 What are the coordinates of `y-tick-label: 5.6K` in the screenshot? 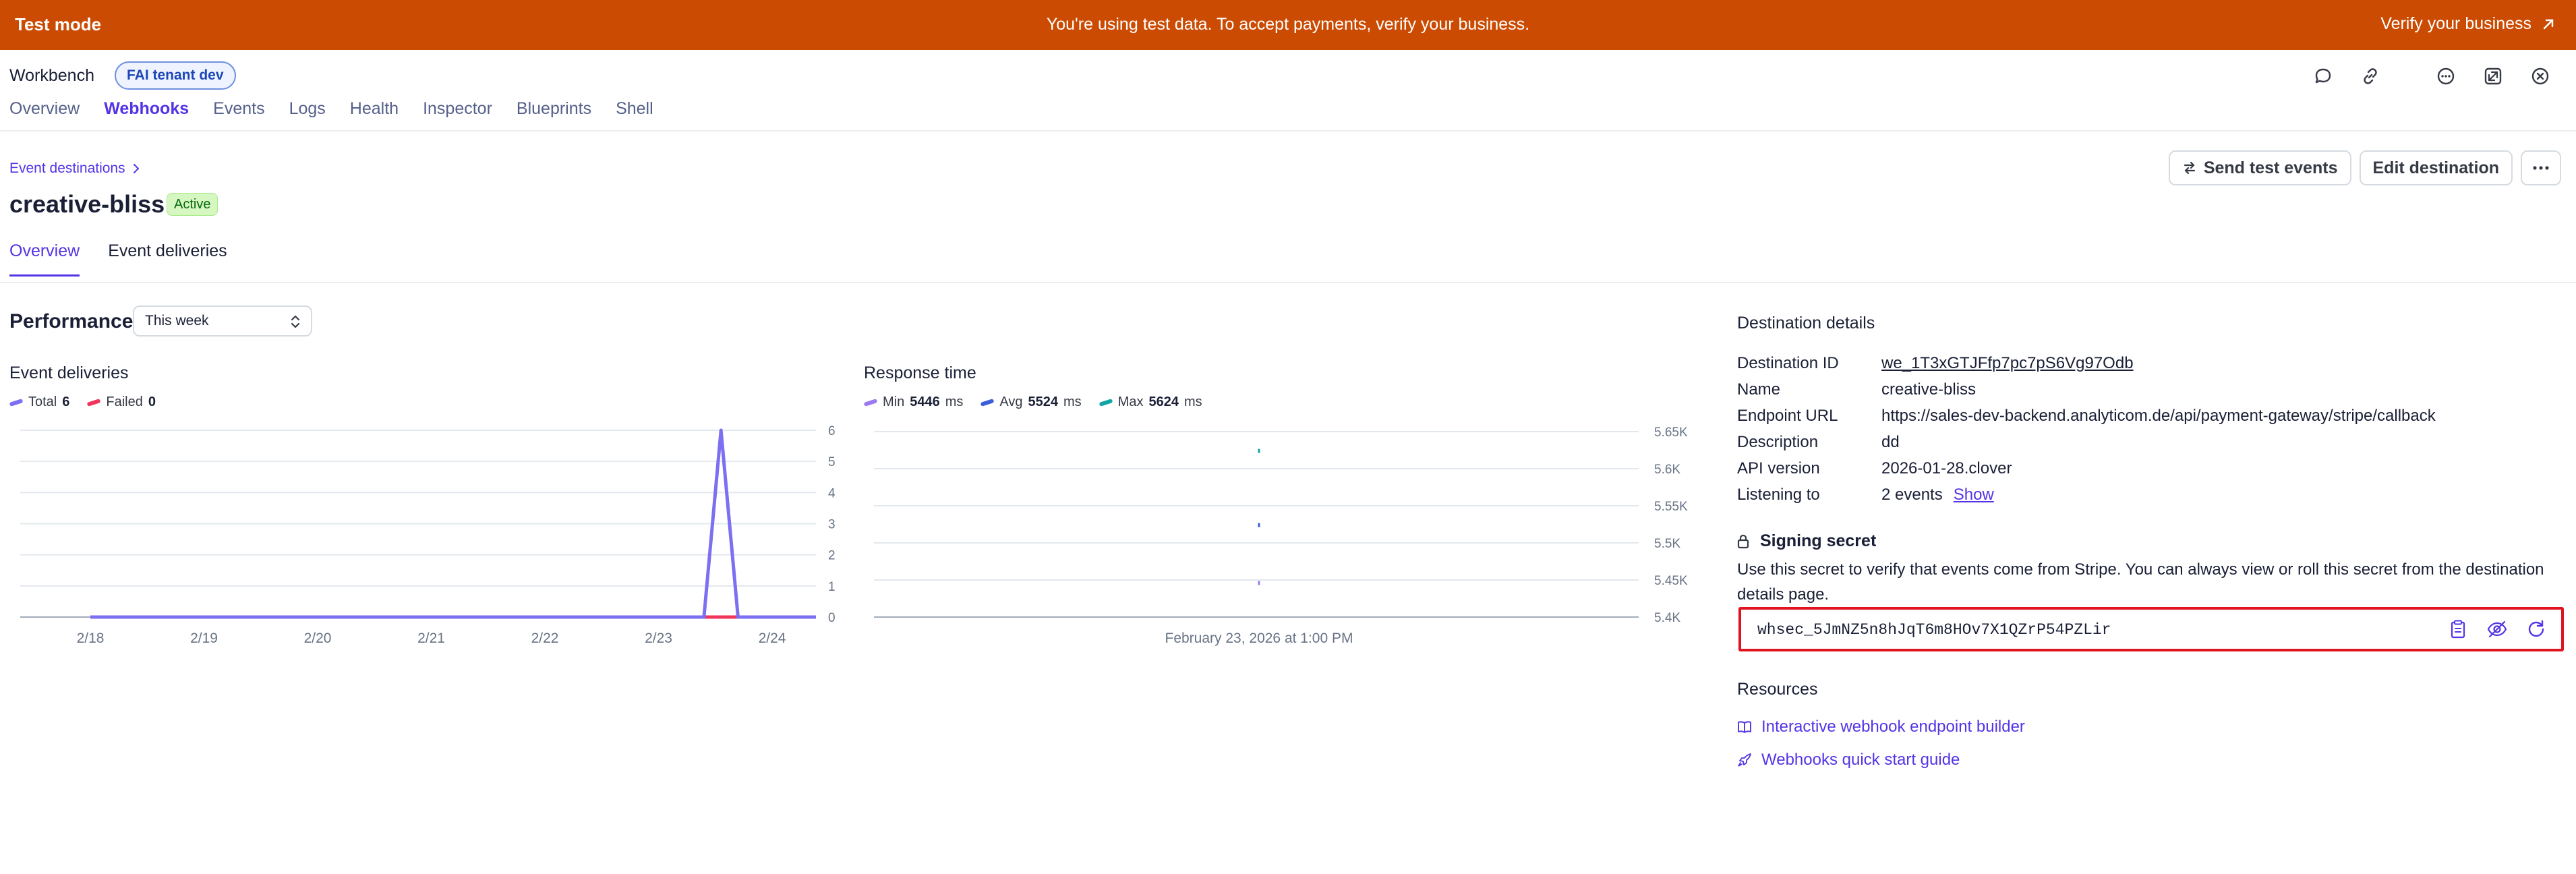 It's located at (1667, 470).